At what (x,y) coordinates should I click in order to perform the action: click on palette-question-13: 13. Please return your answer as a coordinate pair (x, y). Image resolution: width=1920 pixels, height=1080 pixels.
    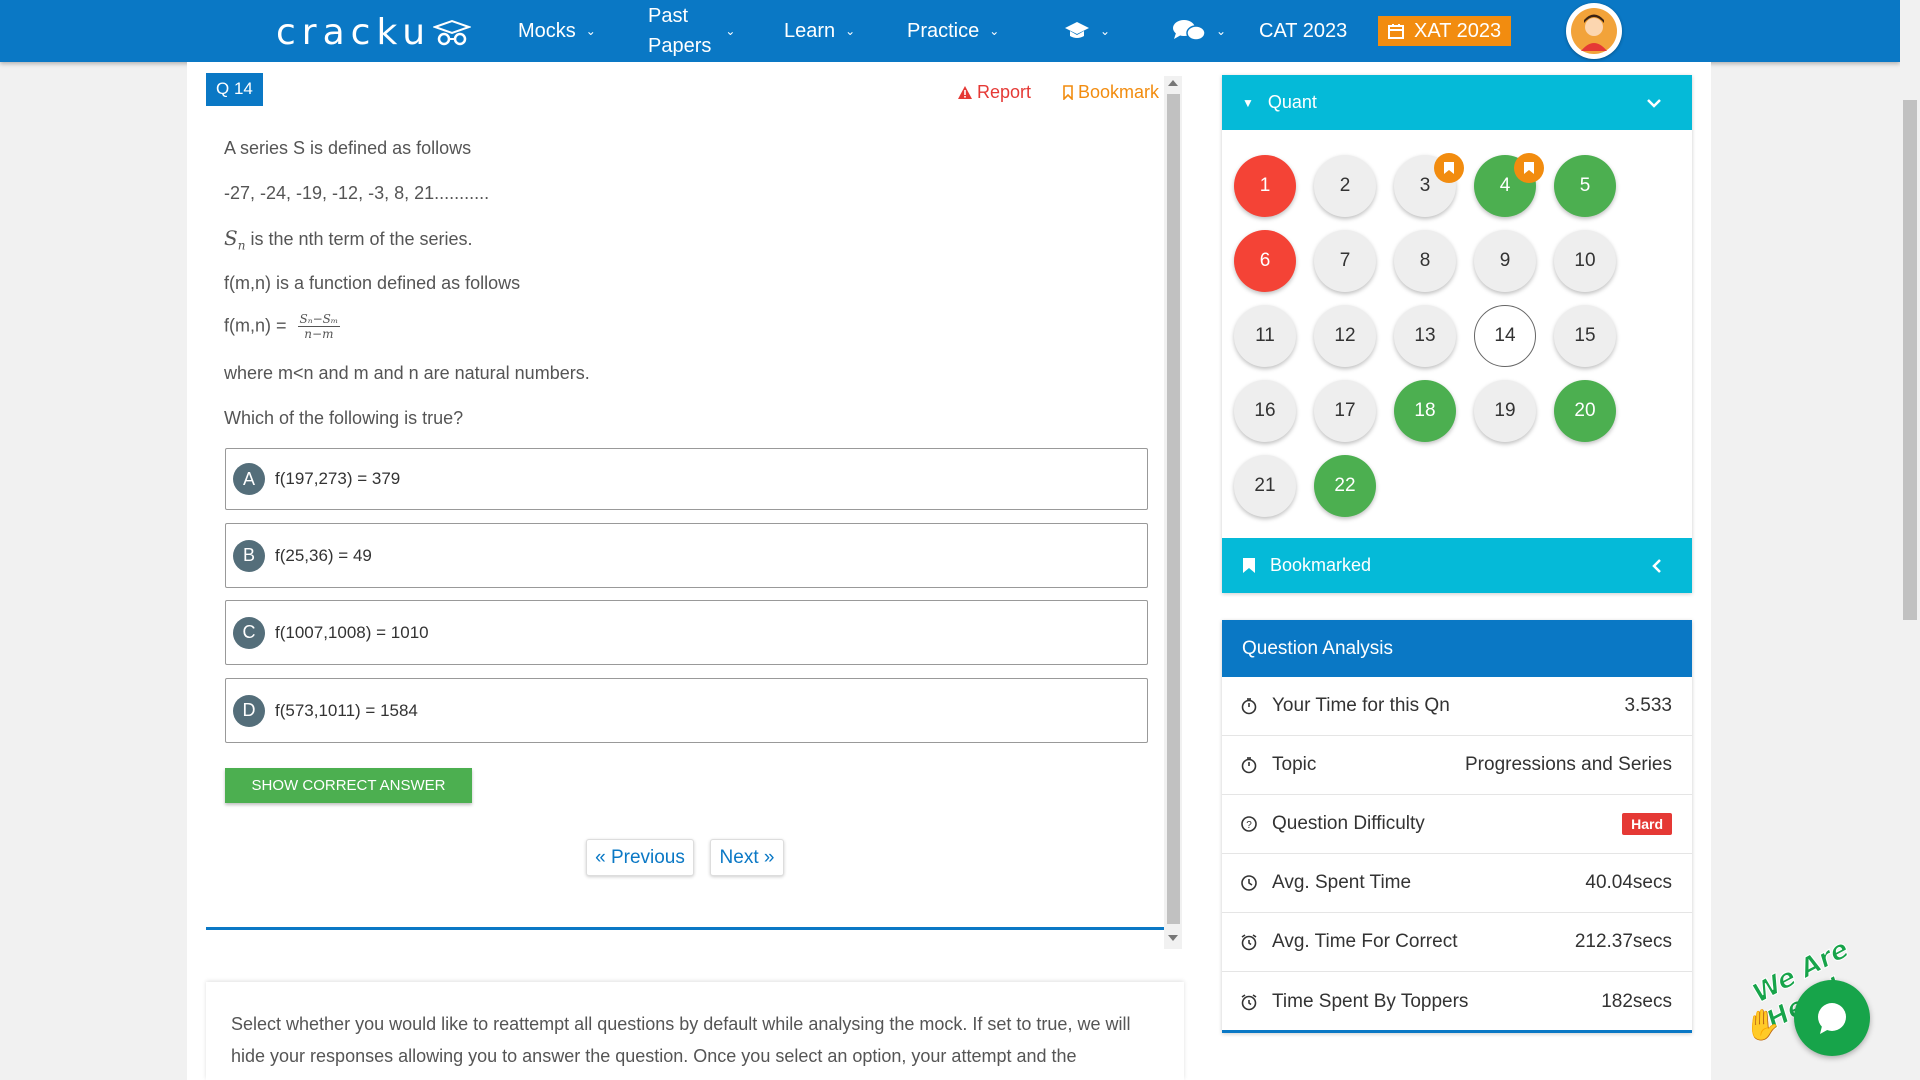
    Looking at the image, I should click on (1425, 336).